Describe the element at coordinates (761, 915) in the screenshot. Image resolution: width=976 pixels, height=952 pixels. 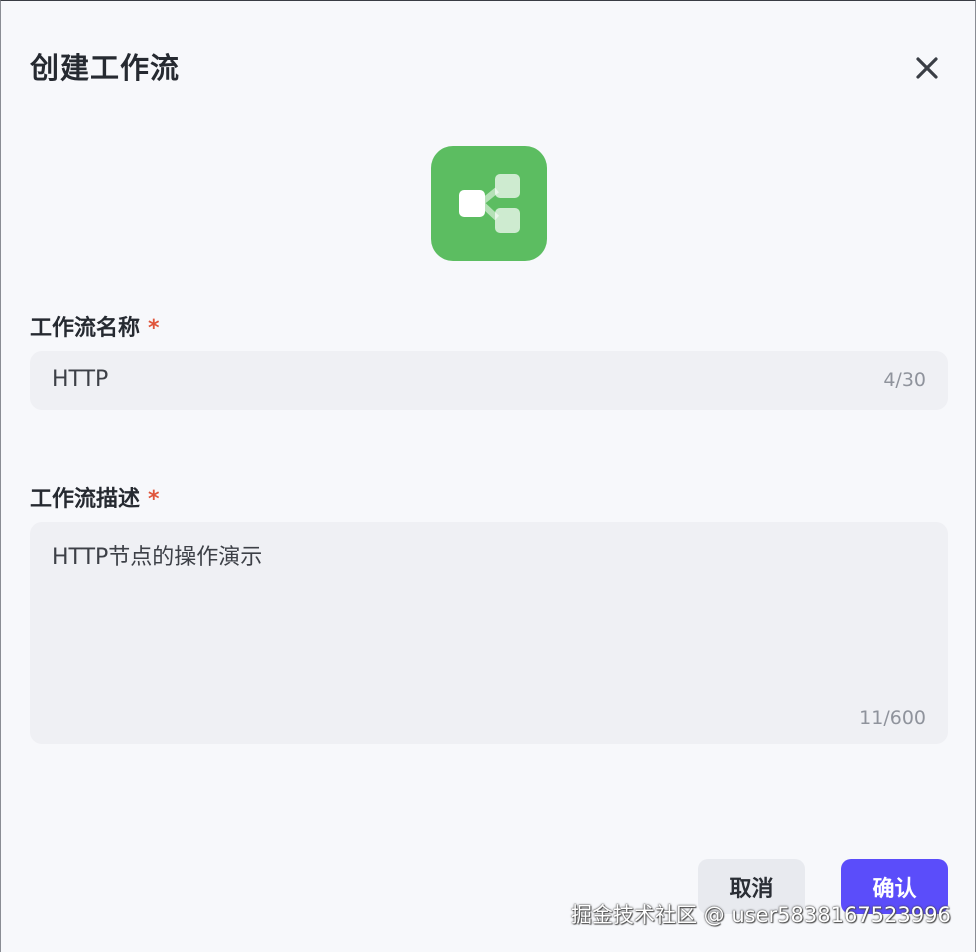
I see `watermark: 掘金技术社区 @ user5838167523996` at that location.